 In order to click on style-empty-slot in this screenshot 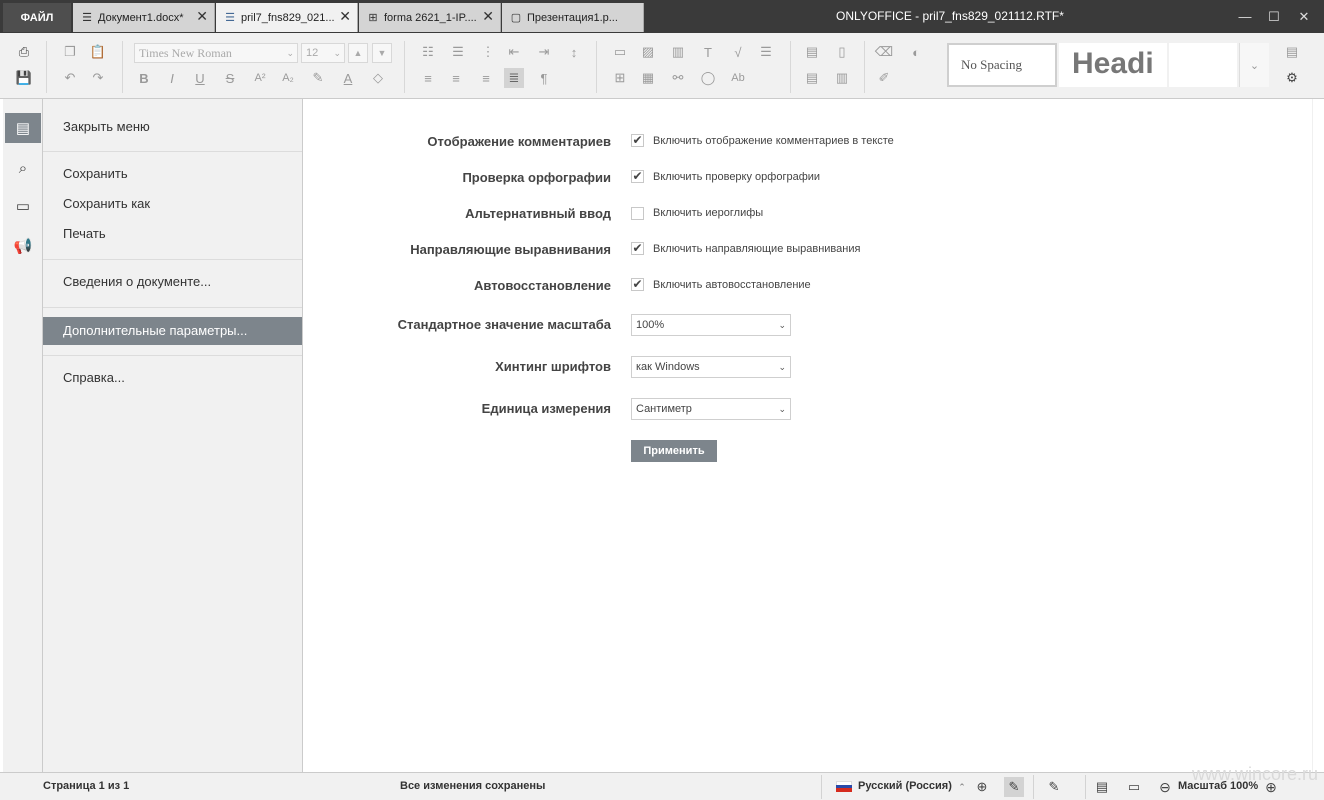, I will do `click(1203, 65)`.